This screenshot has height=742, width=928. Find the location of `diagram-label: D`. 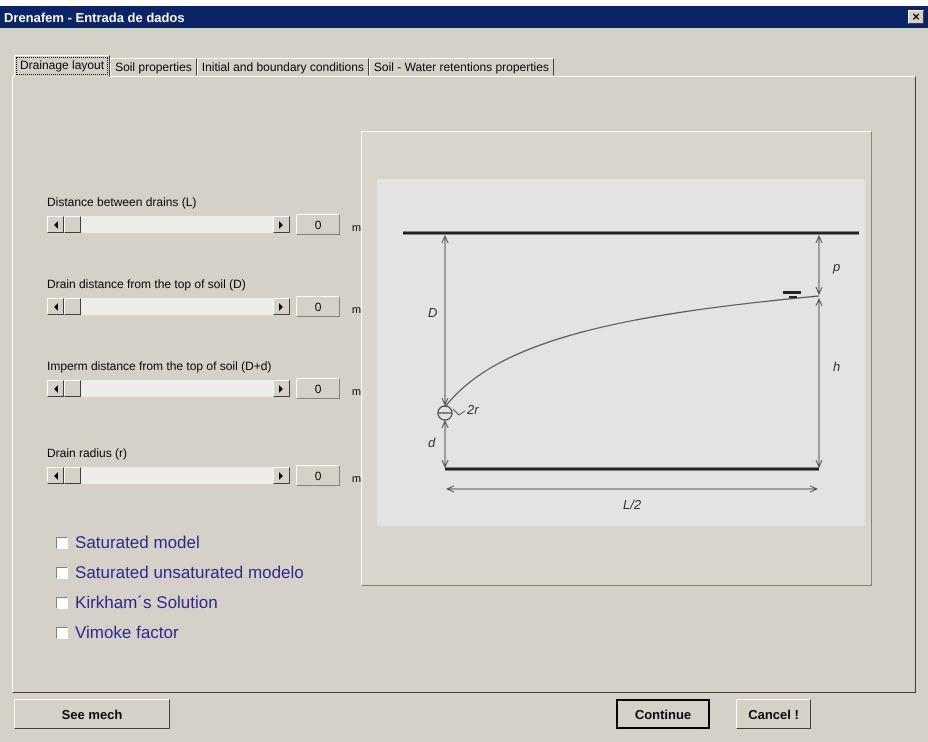

diagram-label: D is located at coordinates (433, 312).